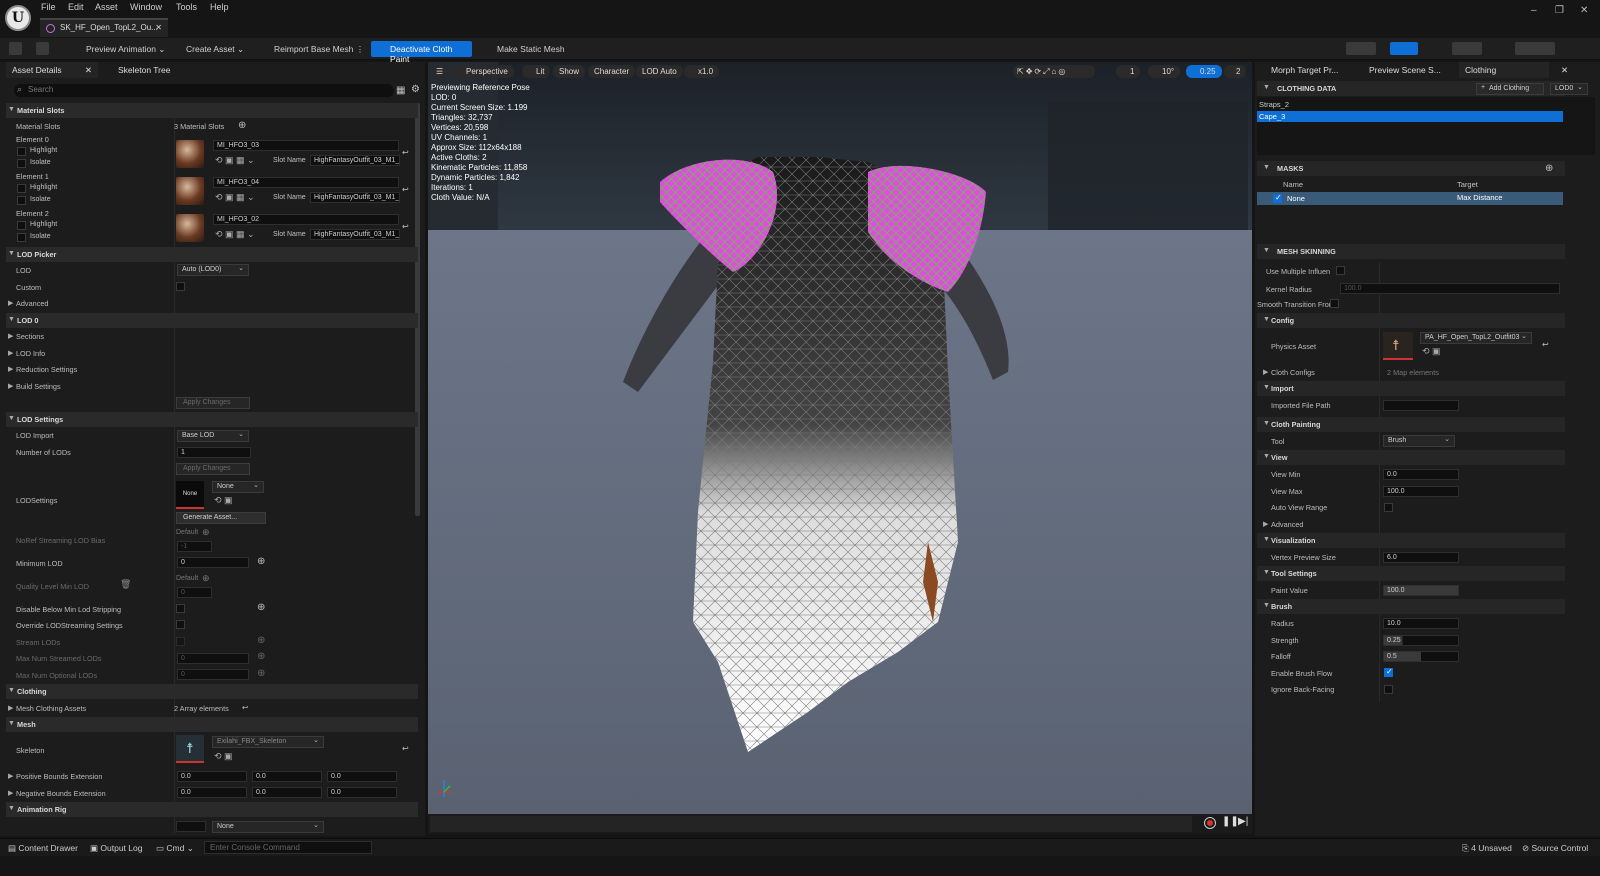 This screenshot has height=876, width=1600. Describe the element at coordinates (1411, 372) in the screenshot. I see `cloth-configs-row: ▶ Cloth Configs 2 Map elements` at that location.